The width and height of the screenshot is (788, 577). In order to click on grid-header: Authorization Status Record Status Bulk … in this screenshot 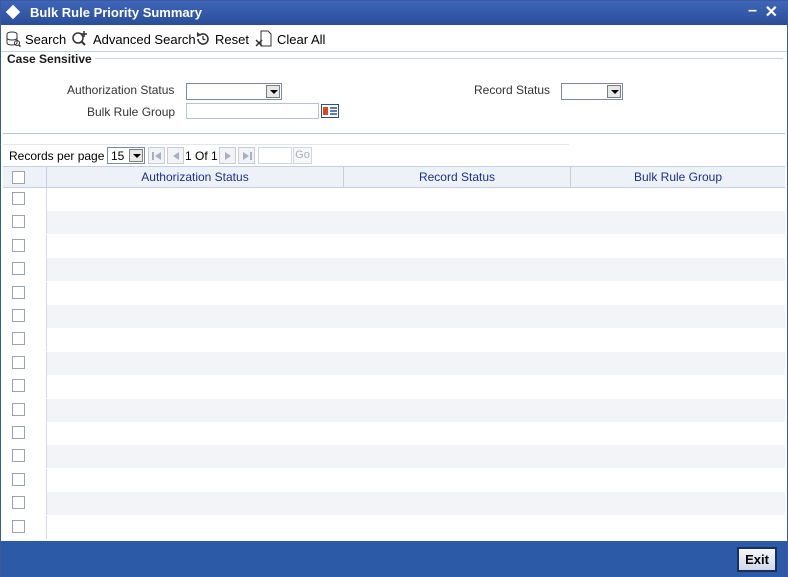, I will do `click(394, 177)`.